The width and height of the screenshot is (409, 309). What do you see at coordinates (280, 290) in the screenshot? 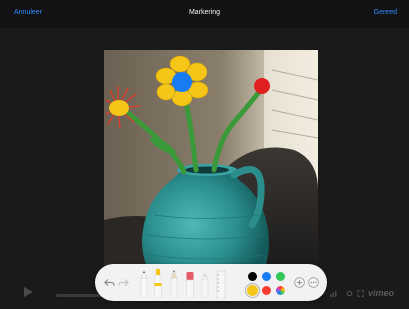
I see `color-picker-icon` at bounding box center [280, 290].